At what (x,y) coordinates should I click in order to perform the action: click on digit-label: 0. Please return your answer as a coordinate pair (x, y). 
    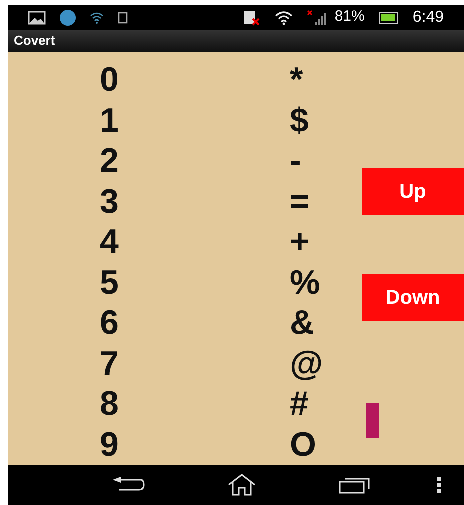
    Looking at the image, I should click on (110, 80).